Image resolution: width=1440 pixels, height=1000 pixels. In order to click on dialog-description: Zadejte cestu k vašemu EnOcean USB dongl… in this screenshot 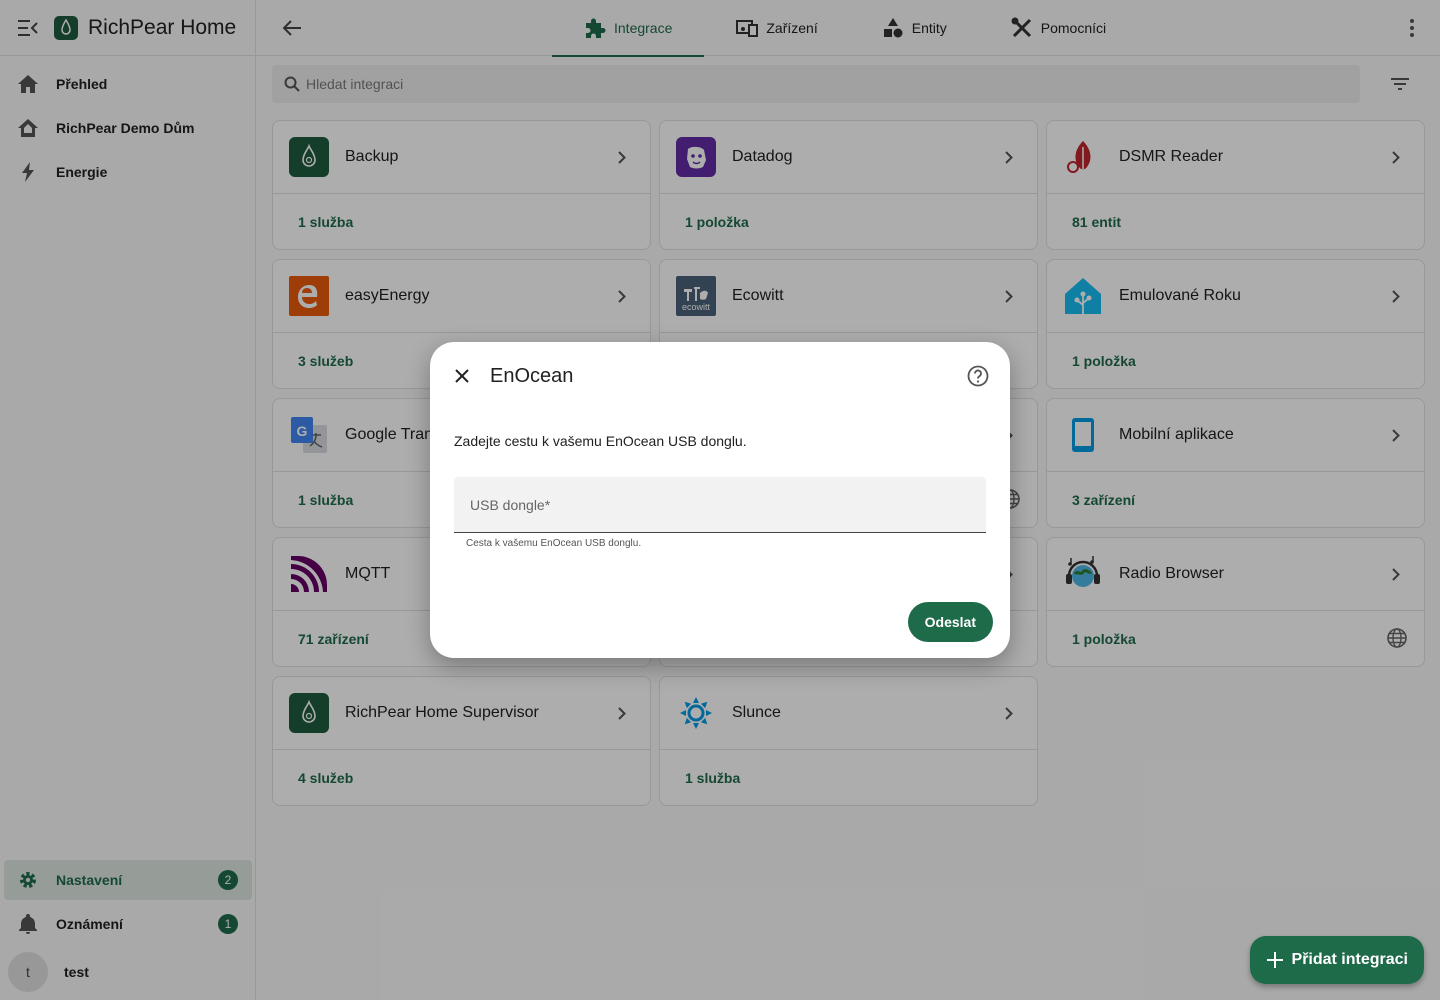, I will do `click(600, 441)`.